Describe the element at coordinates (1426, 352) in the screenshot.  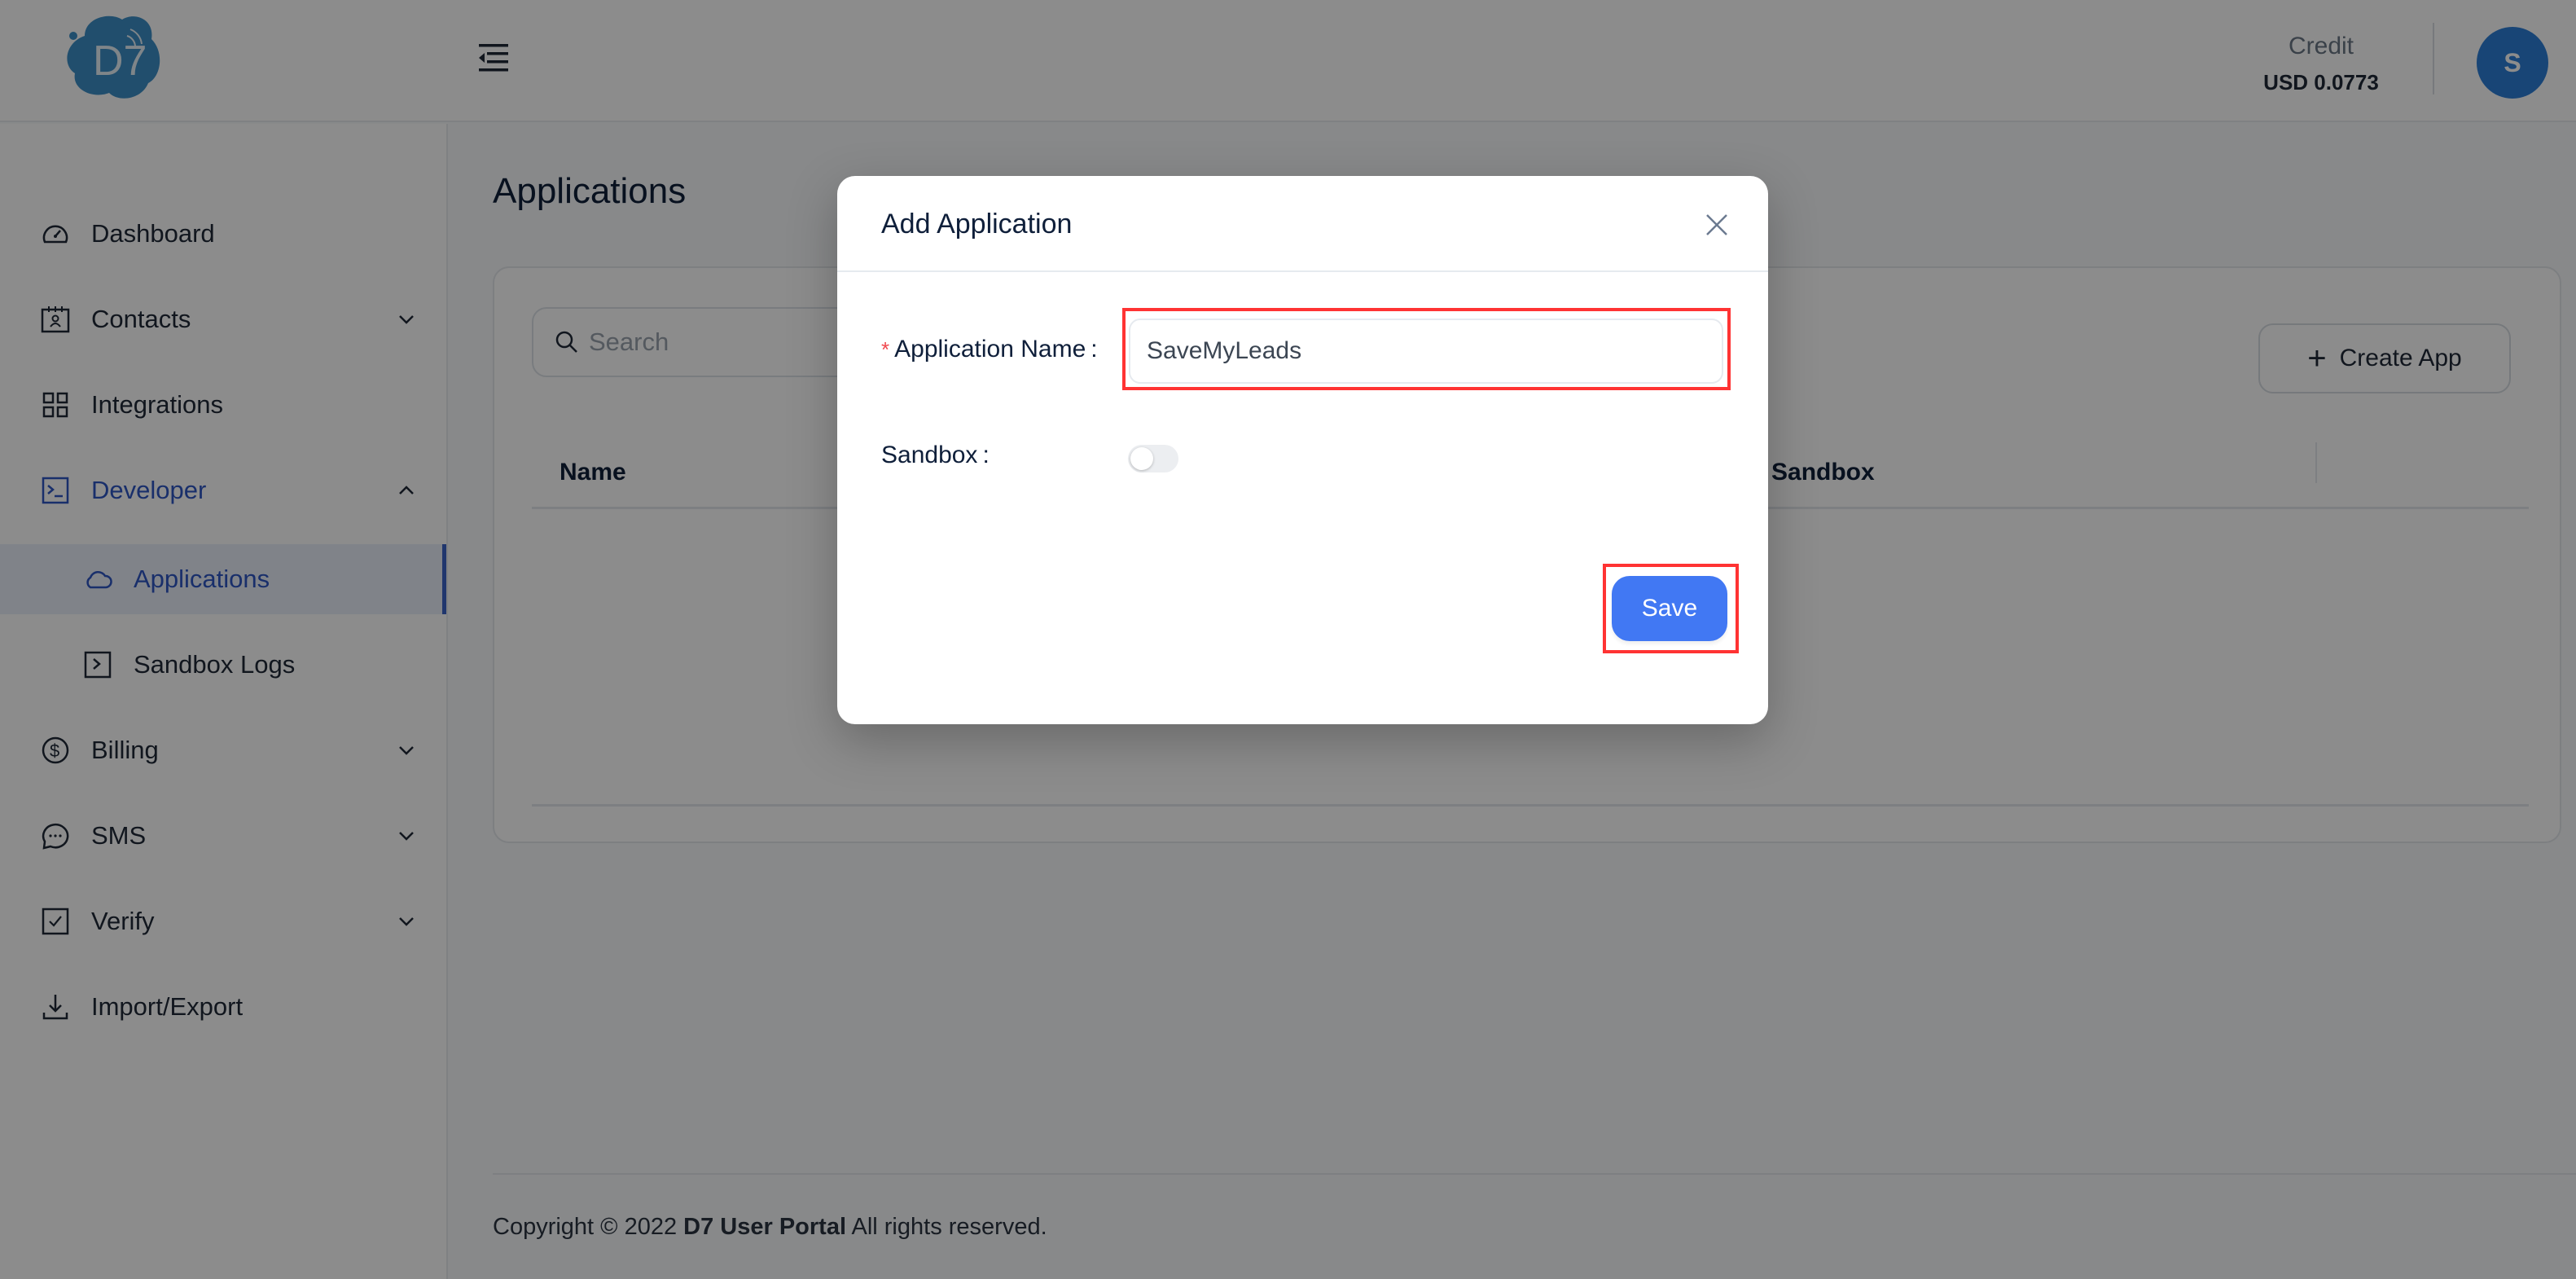
I see `application-name-input` at that location.